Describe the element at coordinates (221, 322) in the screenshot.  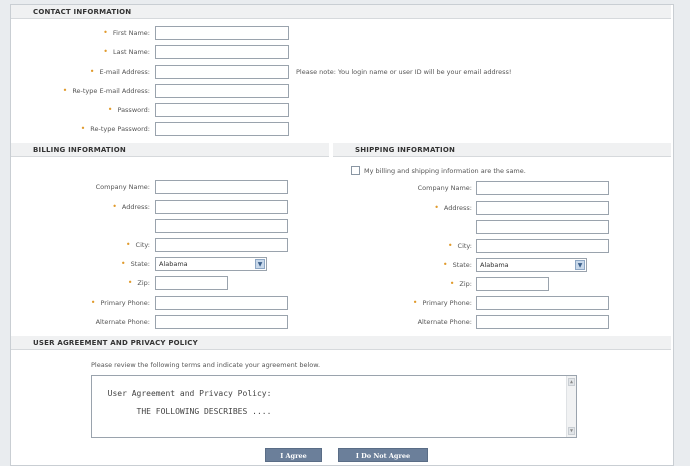
I see `billing-alternate-phone-input` at that location.